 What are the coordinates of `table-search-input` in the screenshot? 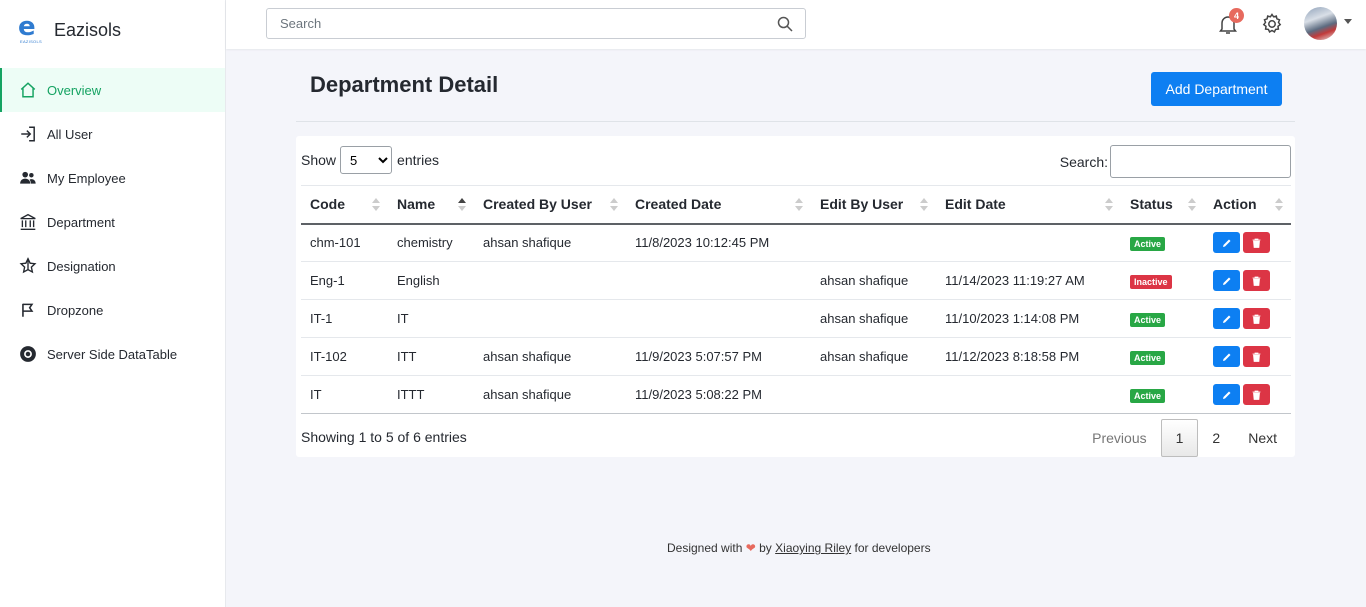 It's located at (1200, 161).